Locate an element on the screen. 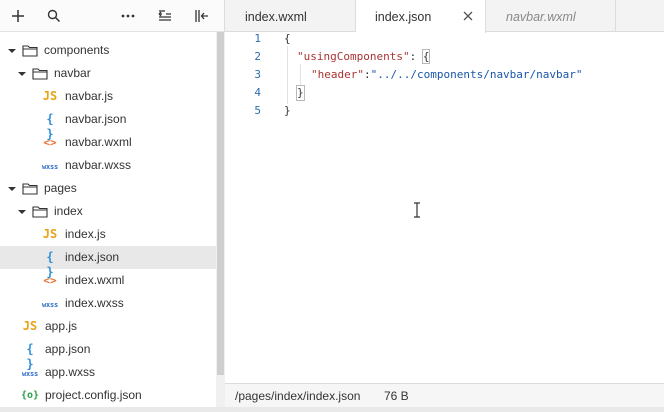 The width and height of the screenshot is (664, 412). tree-folder-index: index is located at coordinates (108, 211).